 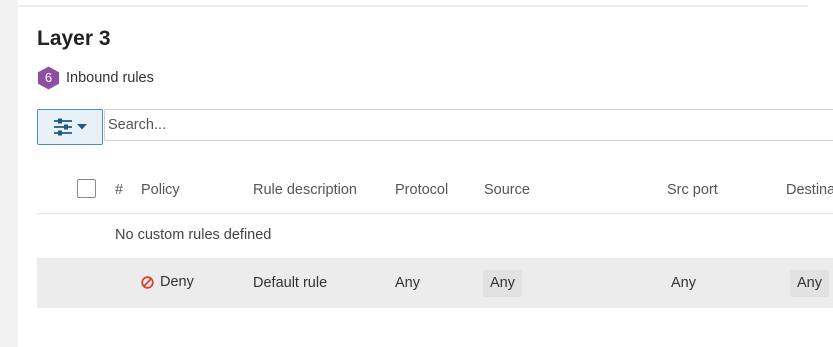 What do you see at coordinates (502, 283) in the screenshot?
I see `source-chip: Any` at bounding box center [502, 283].